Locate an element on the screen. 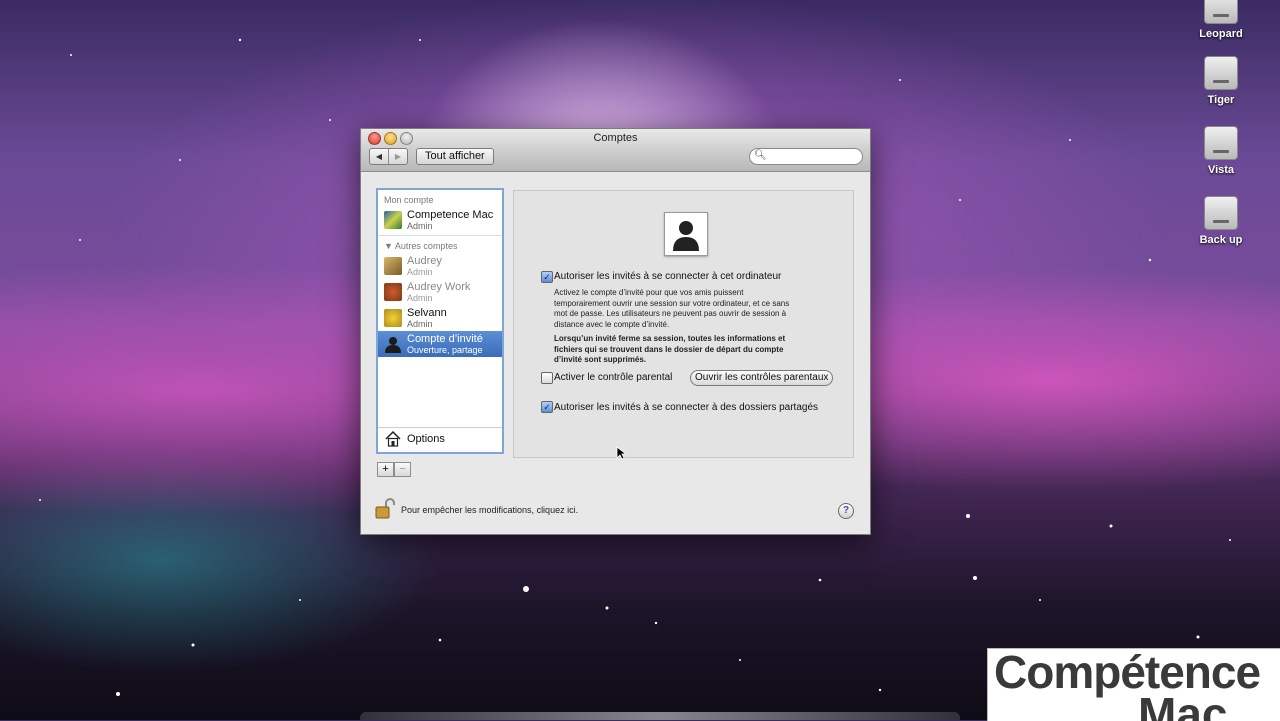  account-item-selvann: Selvann Admin is located at coordinates (440, 318).